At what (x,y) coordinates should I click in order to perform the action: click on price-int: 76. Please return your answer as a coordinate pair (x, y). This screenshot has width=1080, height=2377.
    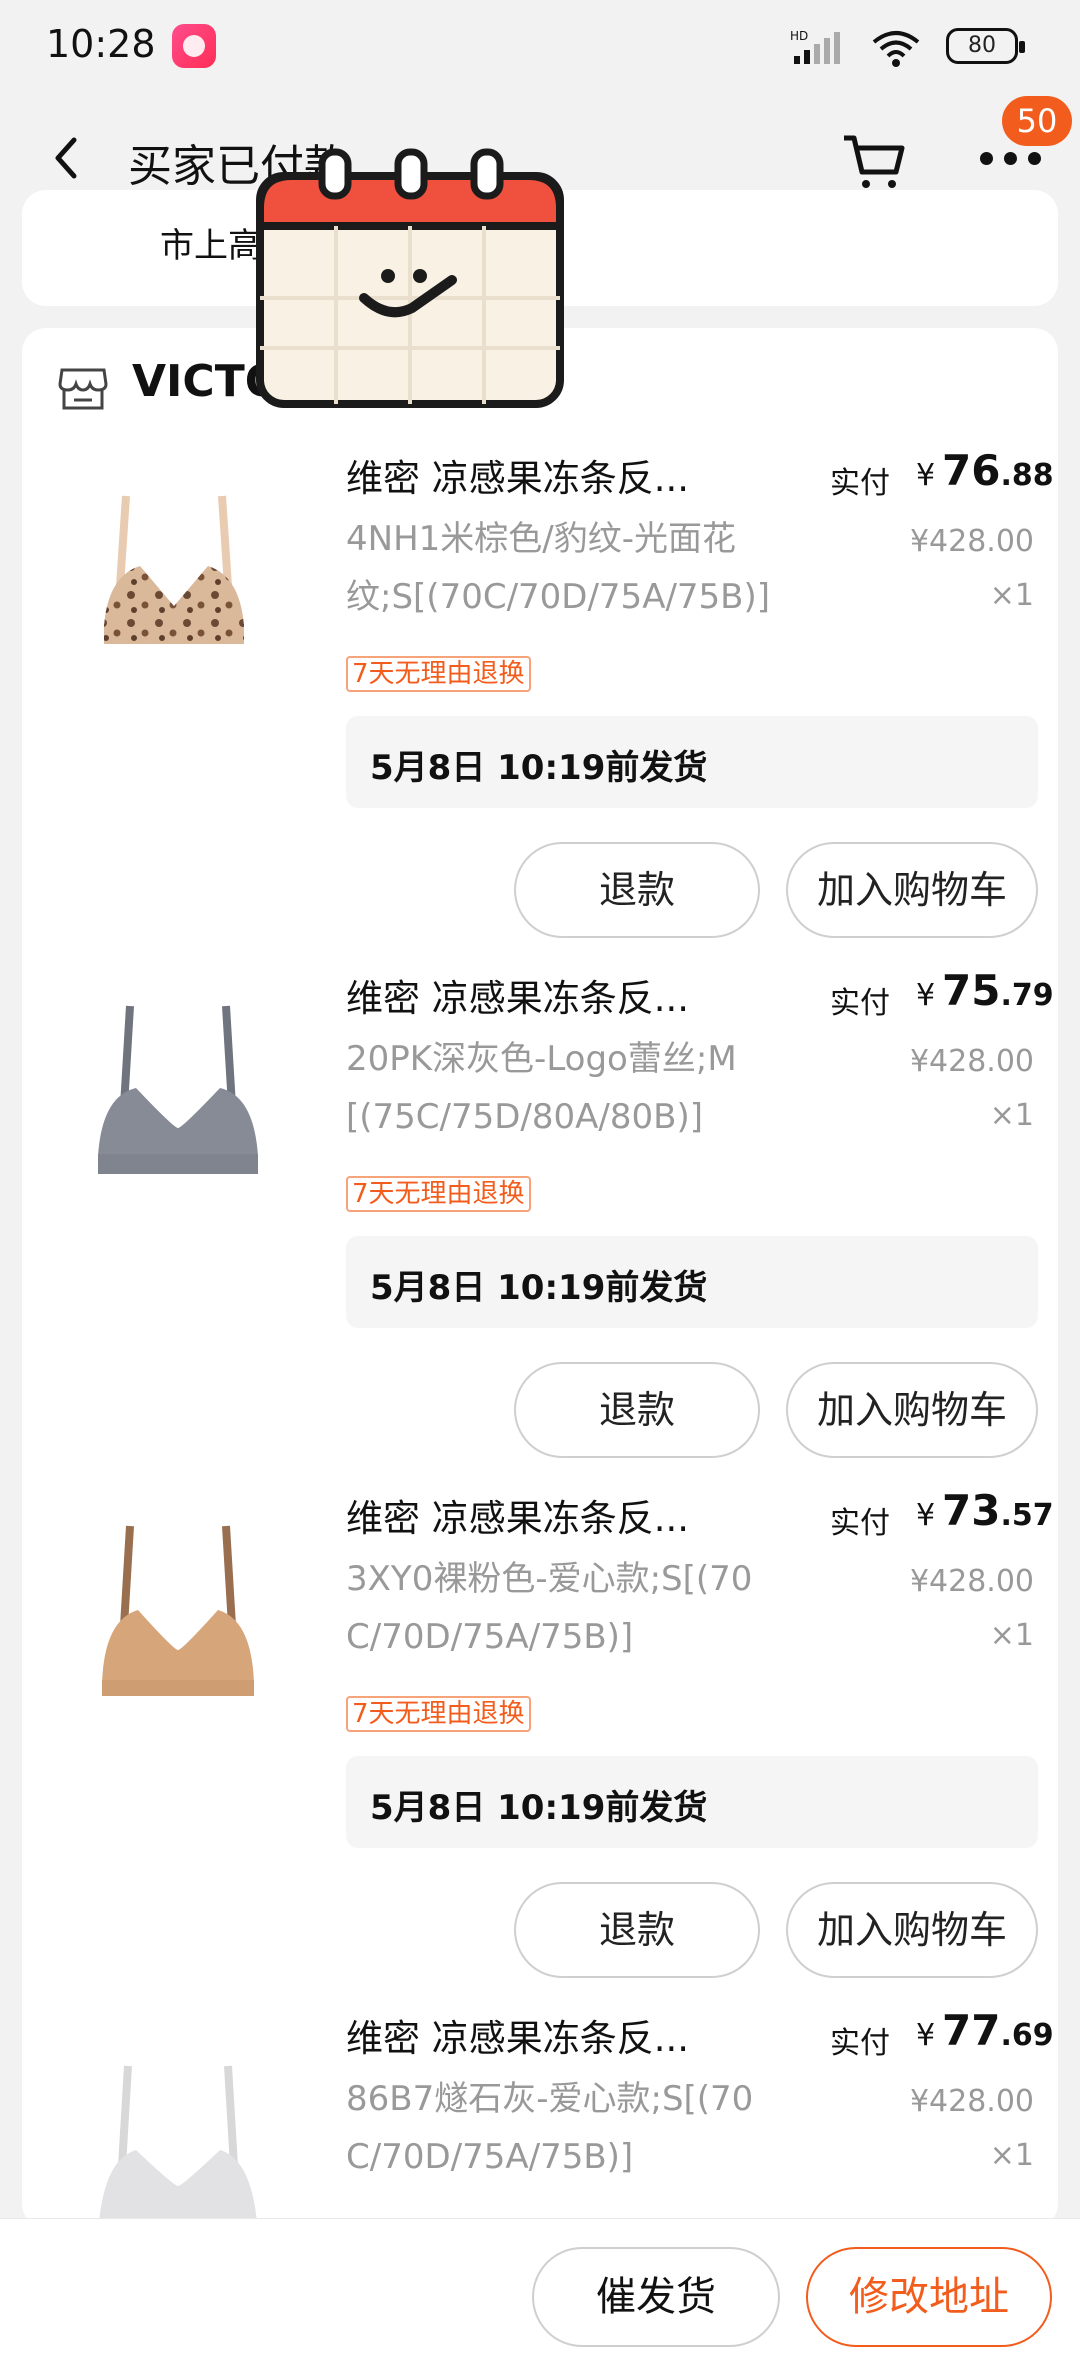
    Looking at the image, I should click on (971, 470).